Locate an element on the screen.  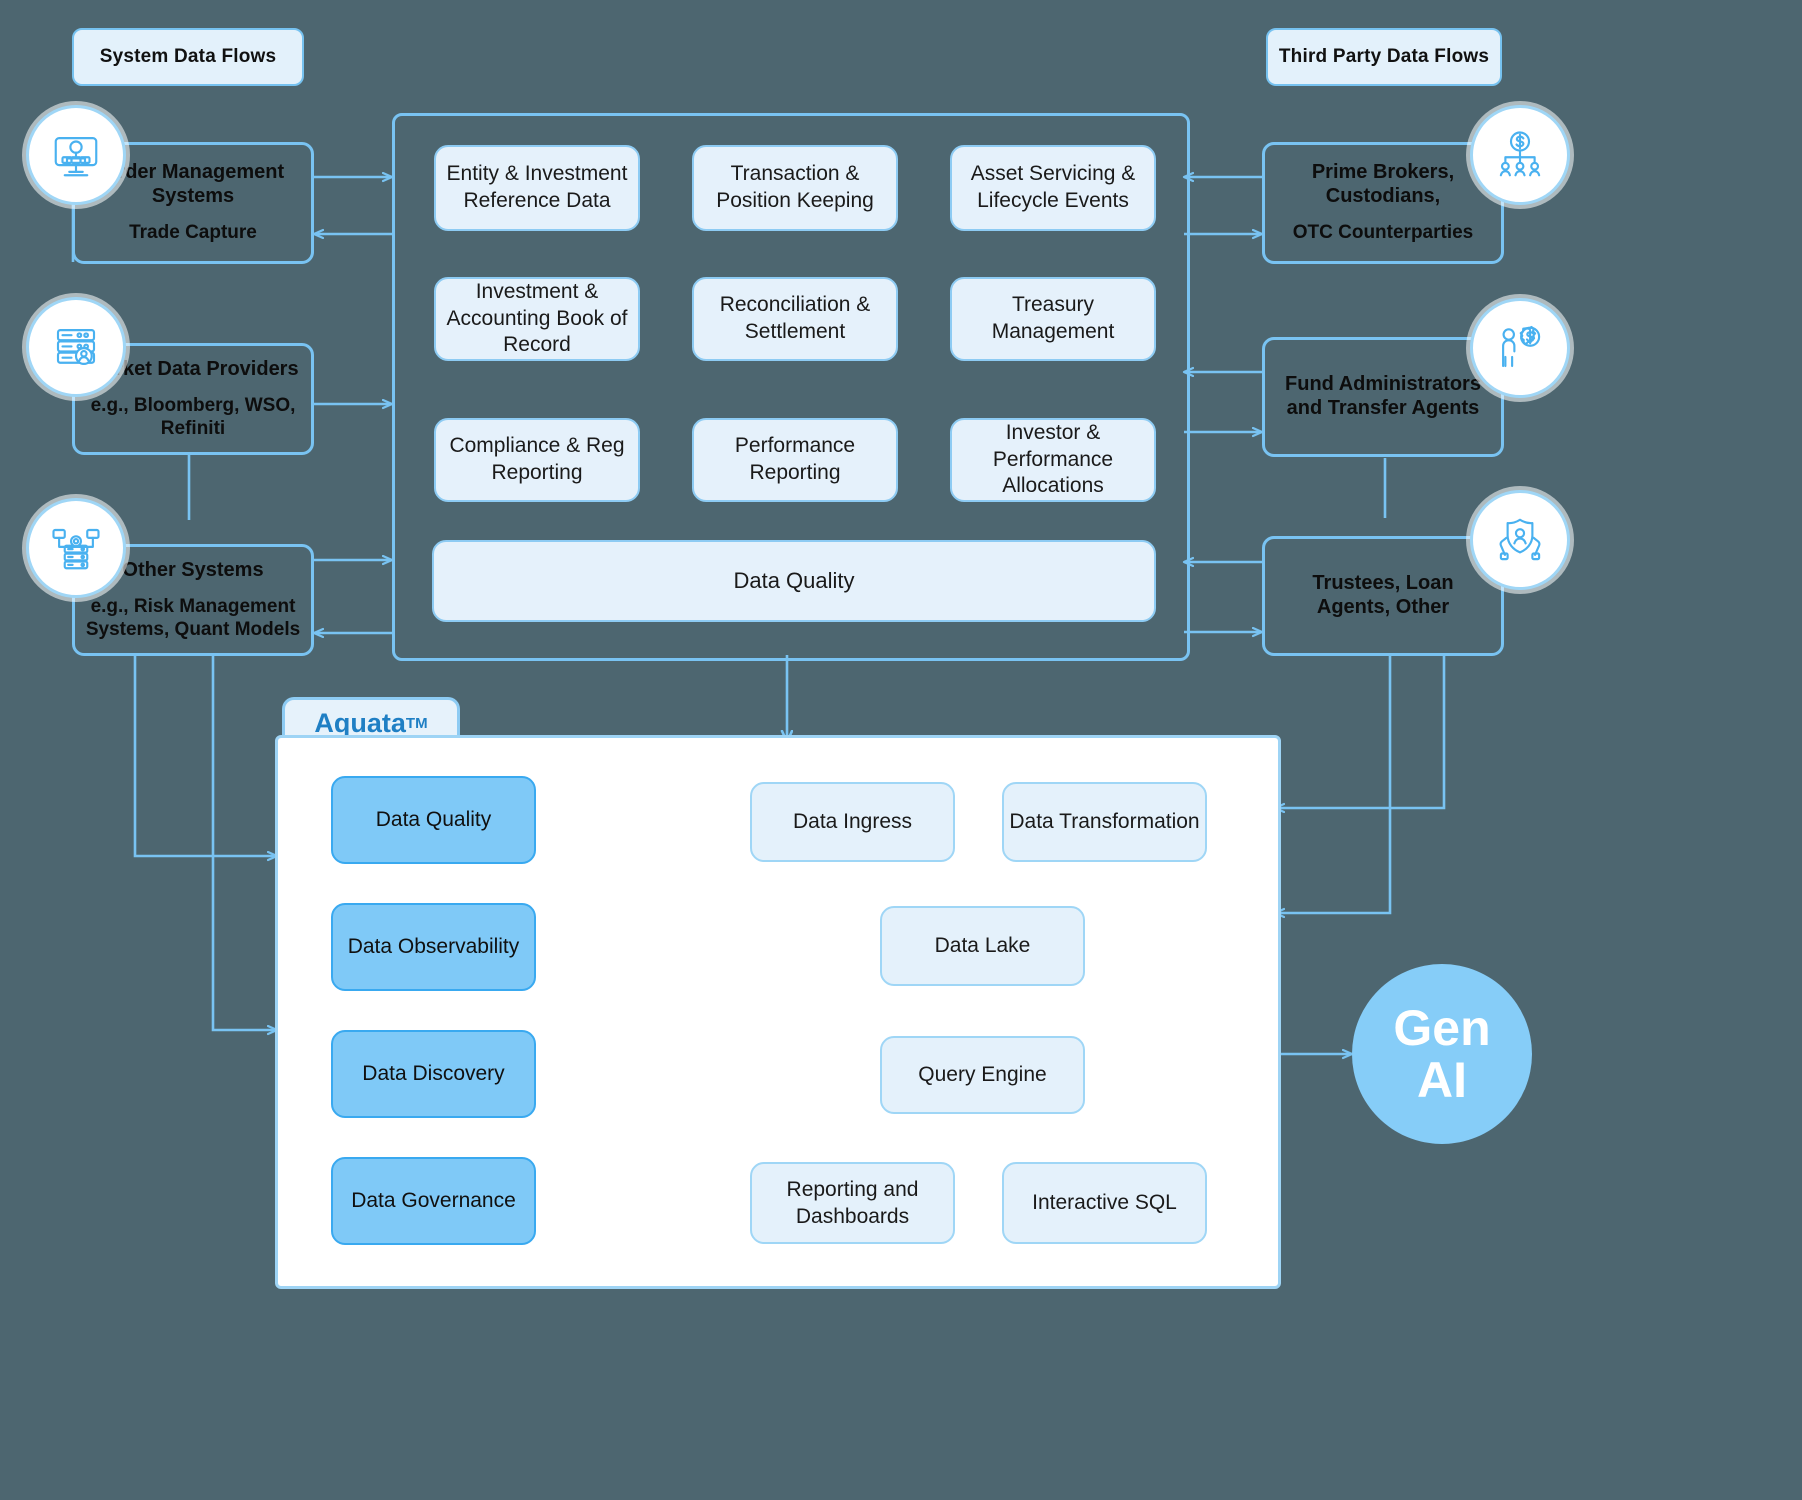
source-title: Other Systems is located at coordinates (193, 569).